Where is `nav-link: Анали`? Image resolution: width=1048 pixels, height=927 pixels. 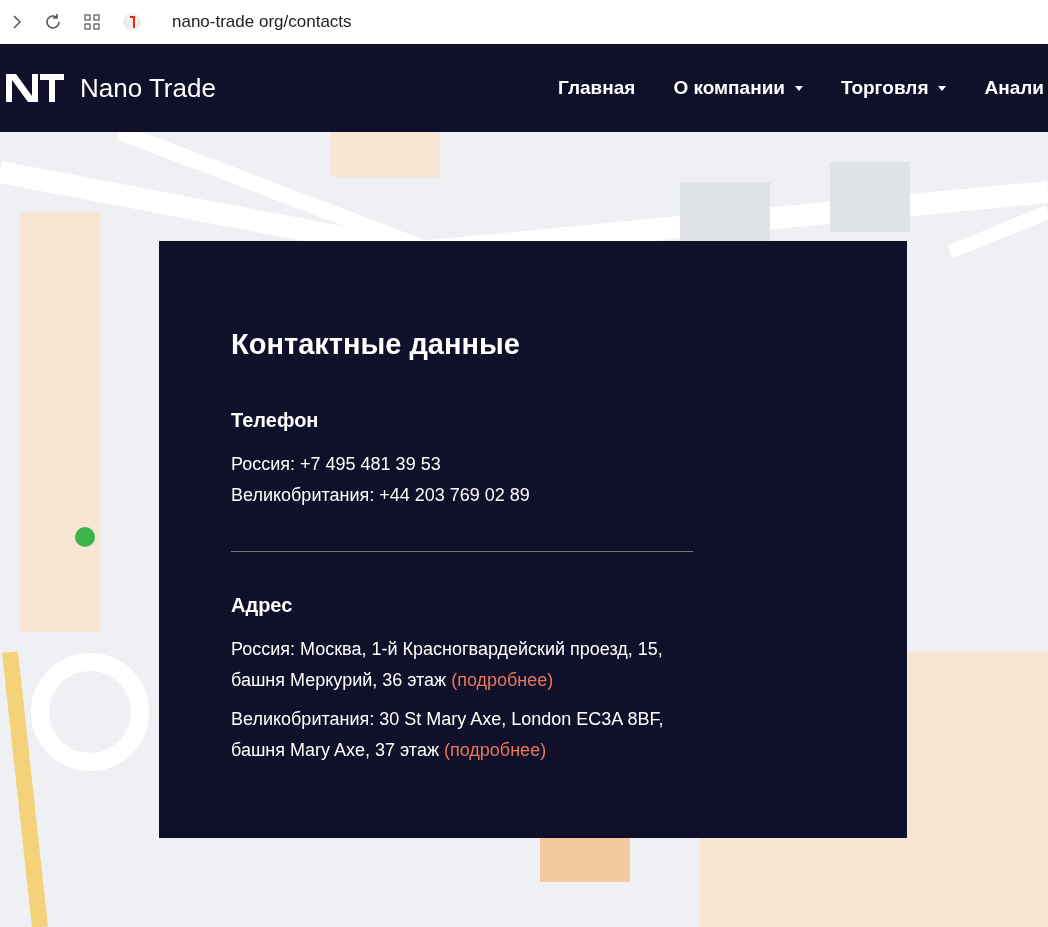 nav-link: Анали is located at coordinates (1014, 88).